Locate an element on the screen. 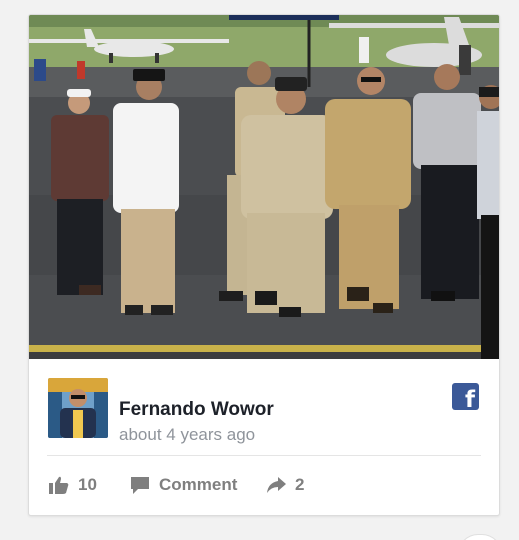 Image resolution: width=519 pixels, height=540 pixels. post-actions: 10 Comment 2 is located at coordinates (264, 485).